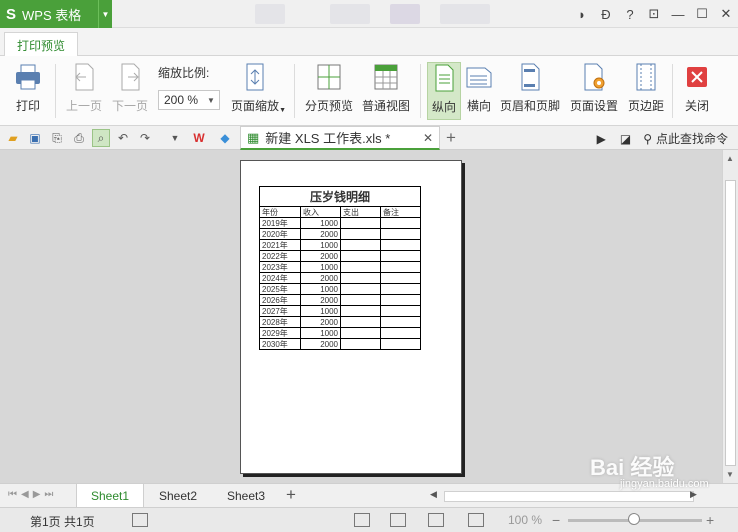 This screenshot has height=532, width=738. What do you see at coordinates (433, 494) in the screenshot?
I see `scroll-left-icon: ◀` at bounding box center [433, 494].